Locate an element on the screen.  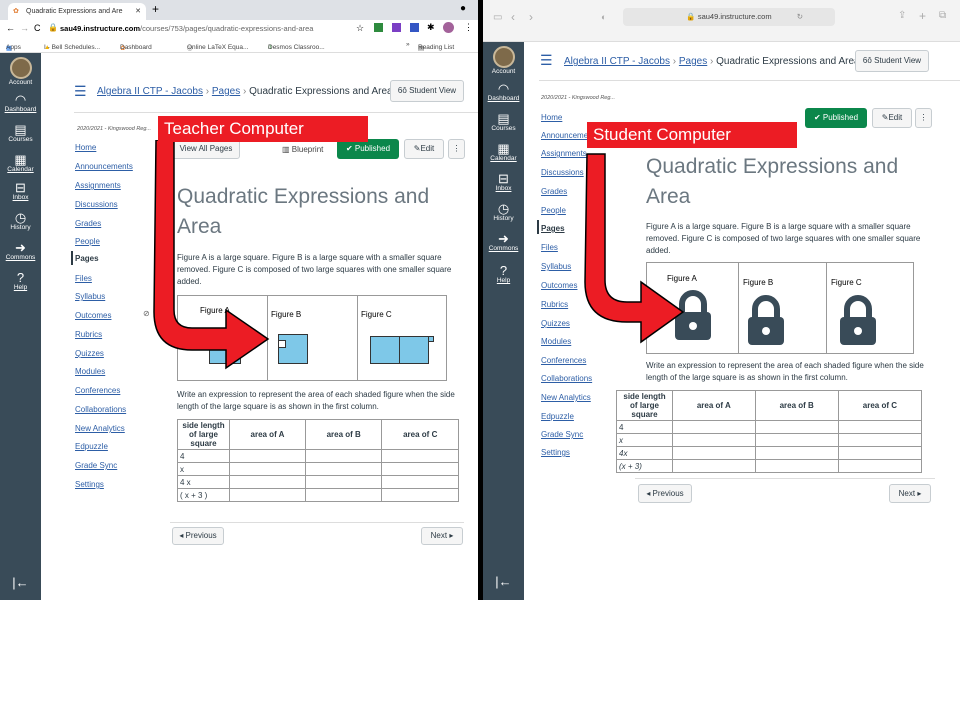
hamburger-icon: ☰ is located at coordinates (80, 91).